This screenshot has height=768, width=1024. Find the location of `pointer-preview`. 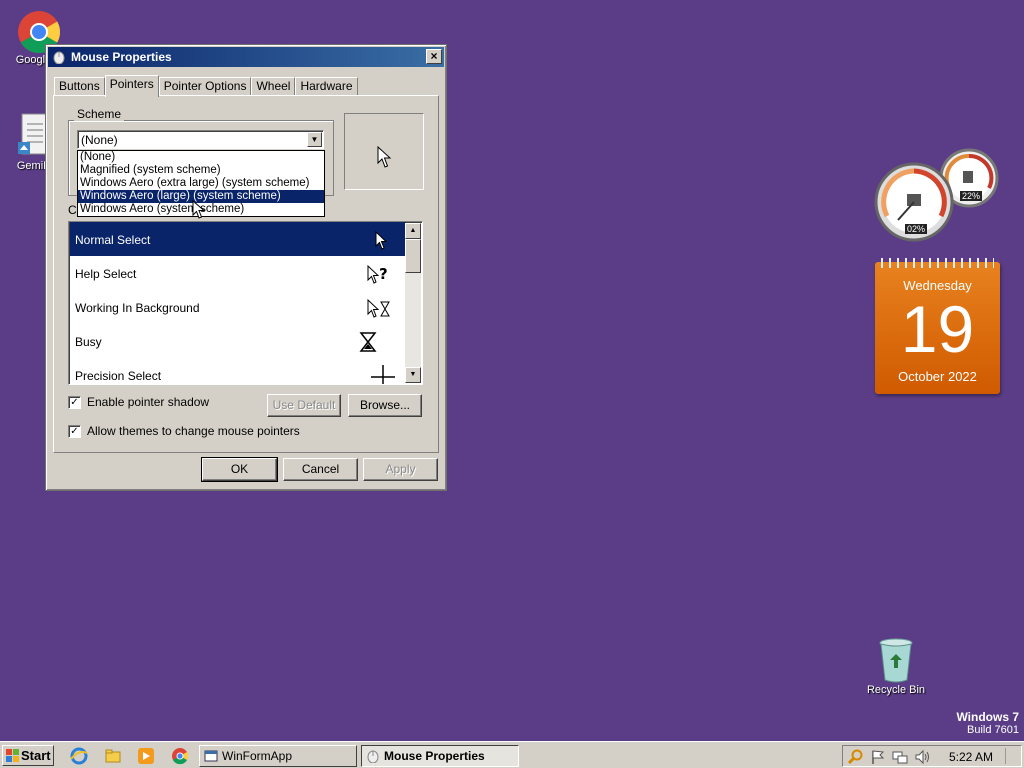

pointer-preview is located at coordinates (384, 151).